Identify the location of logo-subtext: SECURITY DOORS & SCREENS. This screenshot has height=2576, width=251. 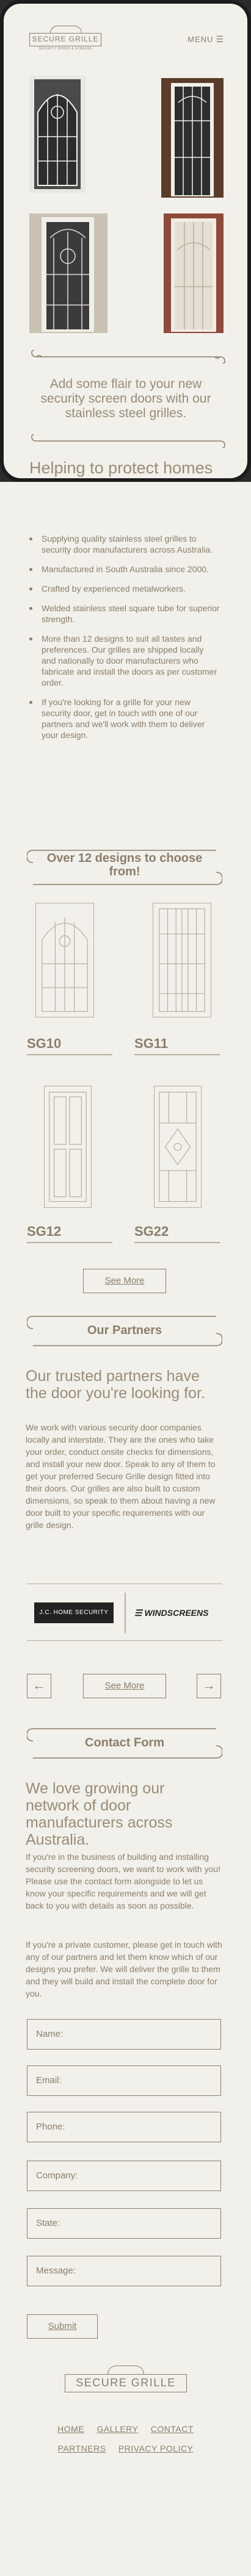
(65, 49).